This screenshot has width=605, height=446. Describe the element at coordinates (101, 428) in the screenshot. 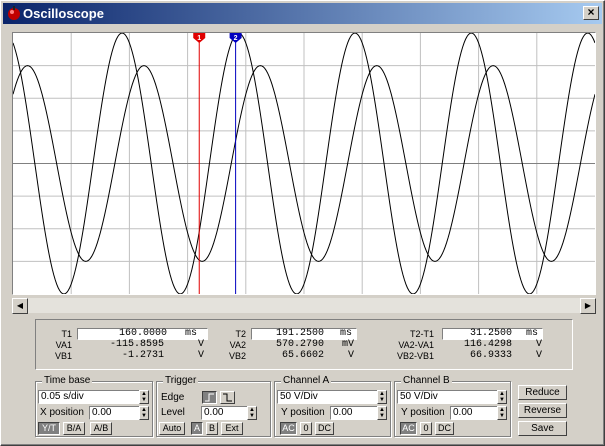

I see `mode-ab-button: A/B` at that location.